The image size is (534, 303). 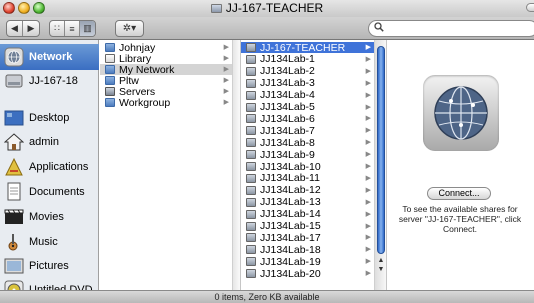 I want to click on sidebar-item-documents: Documents, so click(x=49, y=192).